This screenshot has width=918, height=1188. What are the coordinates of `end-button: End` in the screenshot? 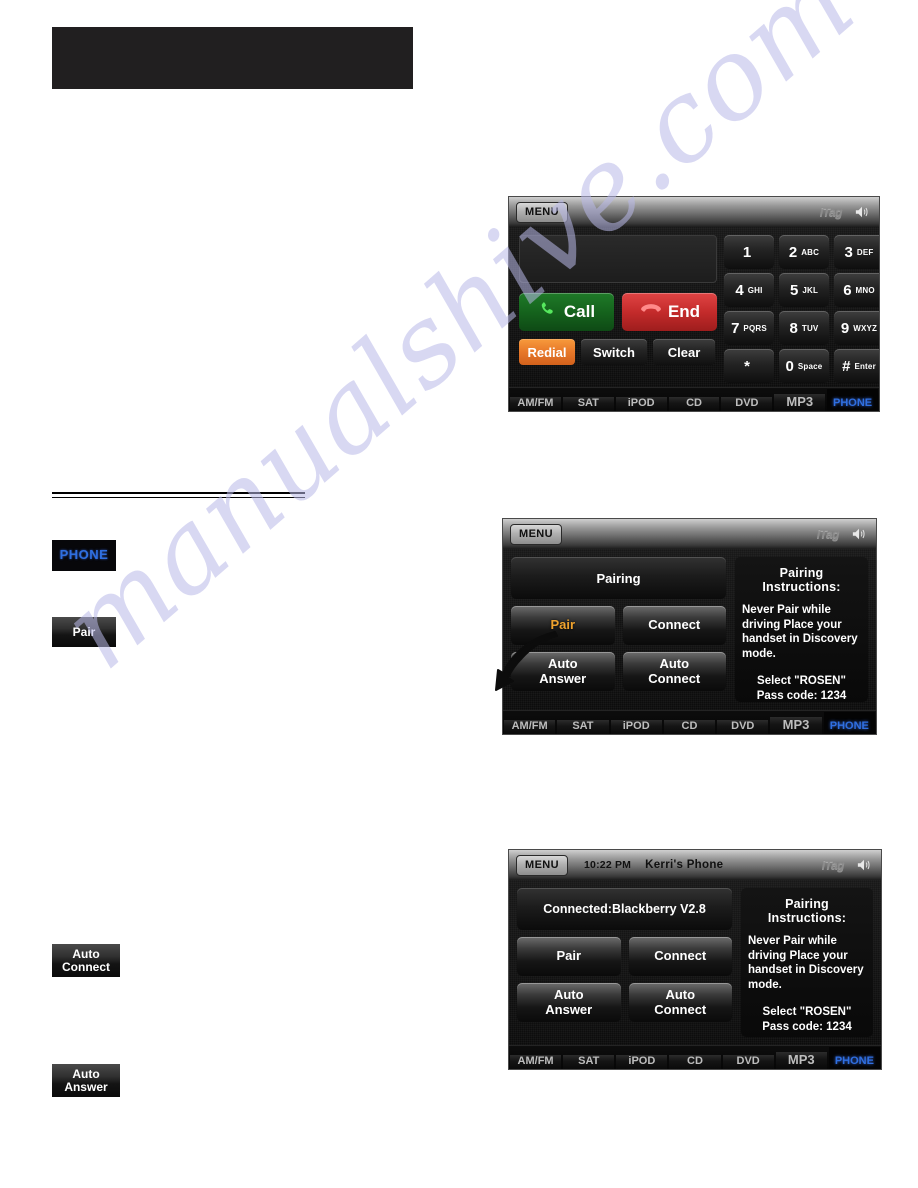 It's located at (669, 312).